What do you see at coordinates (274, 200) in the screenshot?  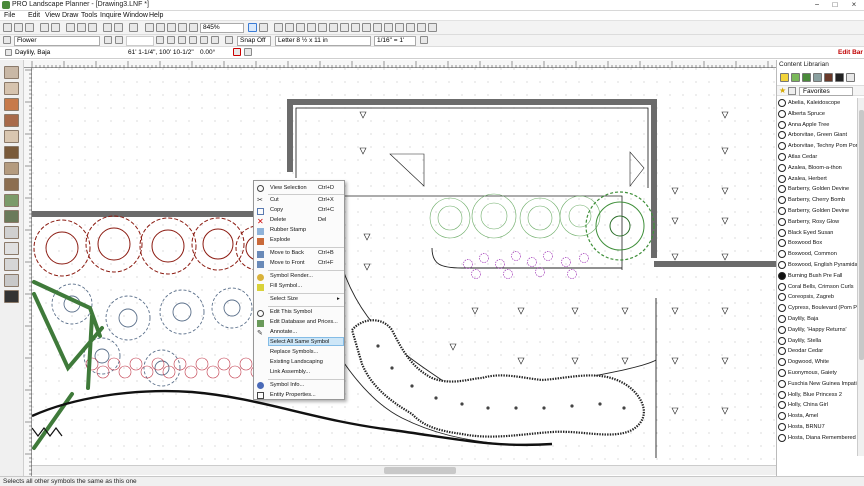 I see `cm-cut: Cut` at bounding box center [274, 200].